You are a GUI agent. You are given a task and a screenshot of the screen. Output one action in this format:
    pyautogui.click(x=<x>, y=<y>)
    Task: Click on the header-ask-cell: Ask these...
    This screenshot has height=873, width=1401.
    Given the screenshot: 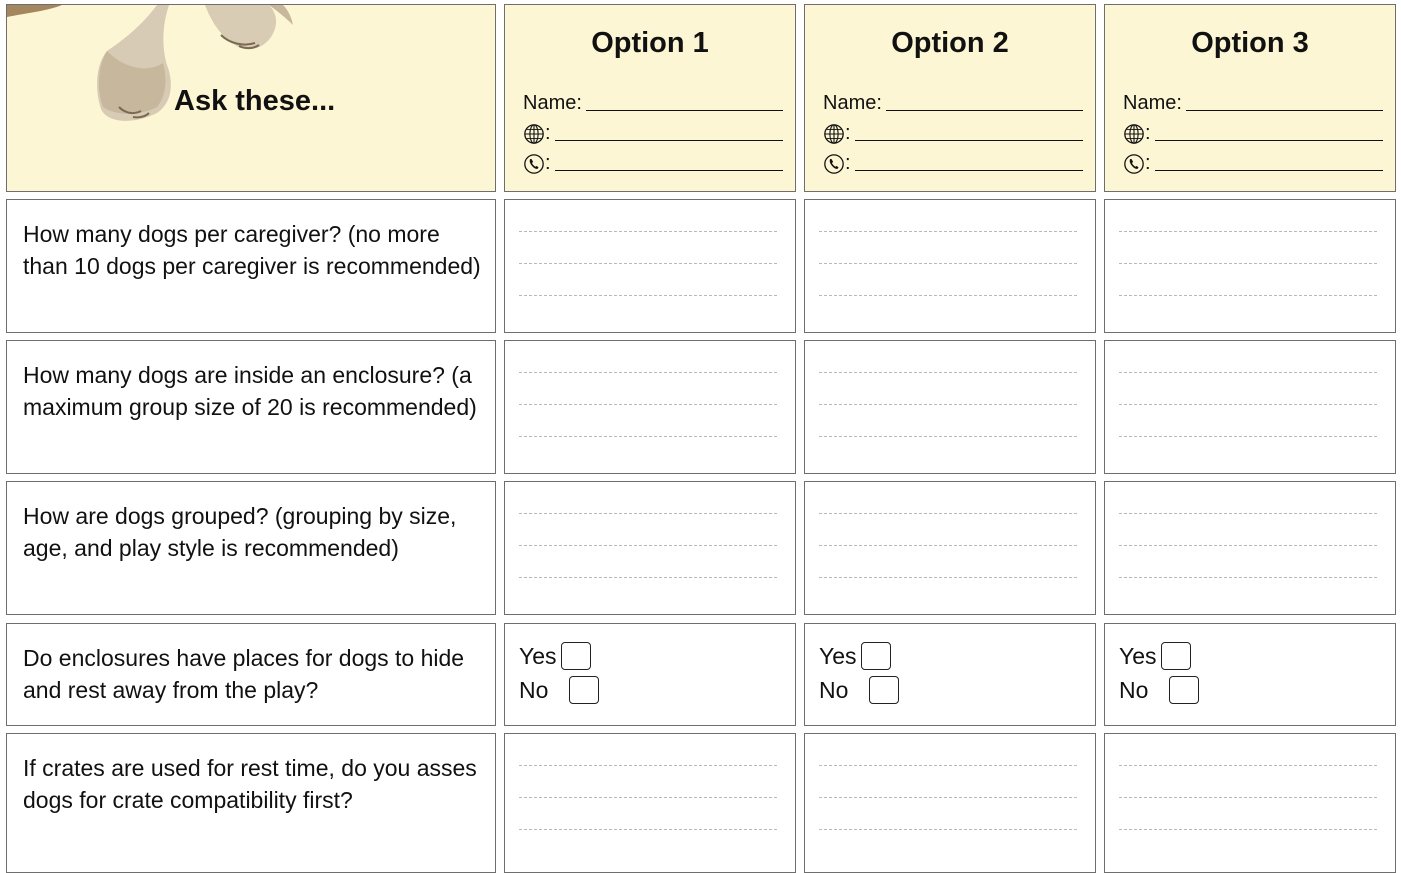 What is the action you would take?
    pyautogui.click(x=251, y=98)
    